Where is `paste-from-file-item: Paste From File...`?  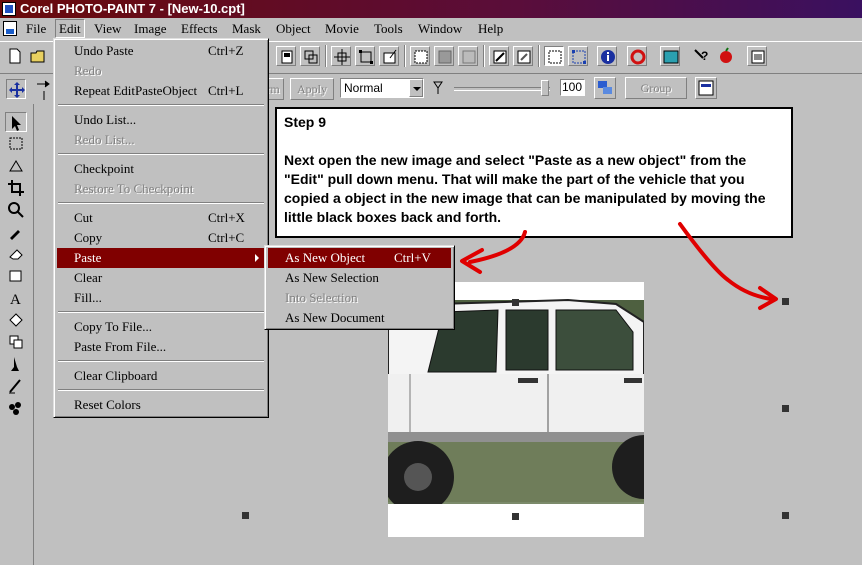 paste-from-file-item: Paste From File... is located at coordinates (161, 347).